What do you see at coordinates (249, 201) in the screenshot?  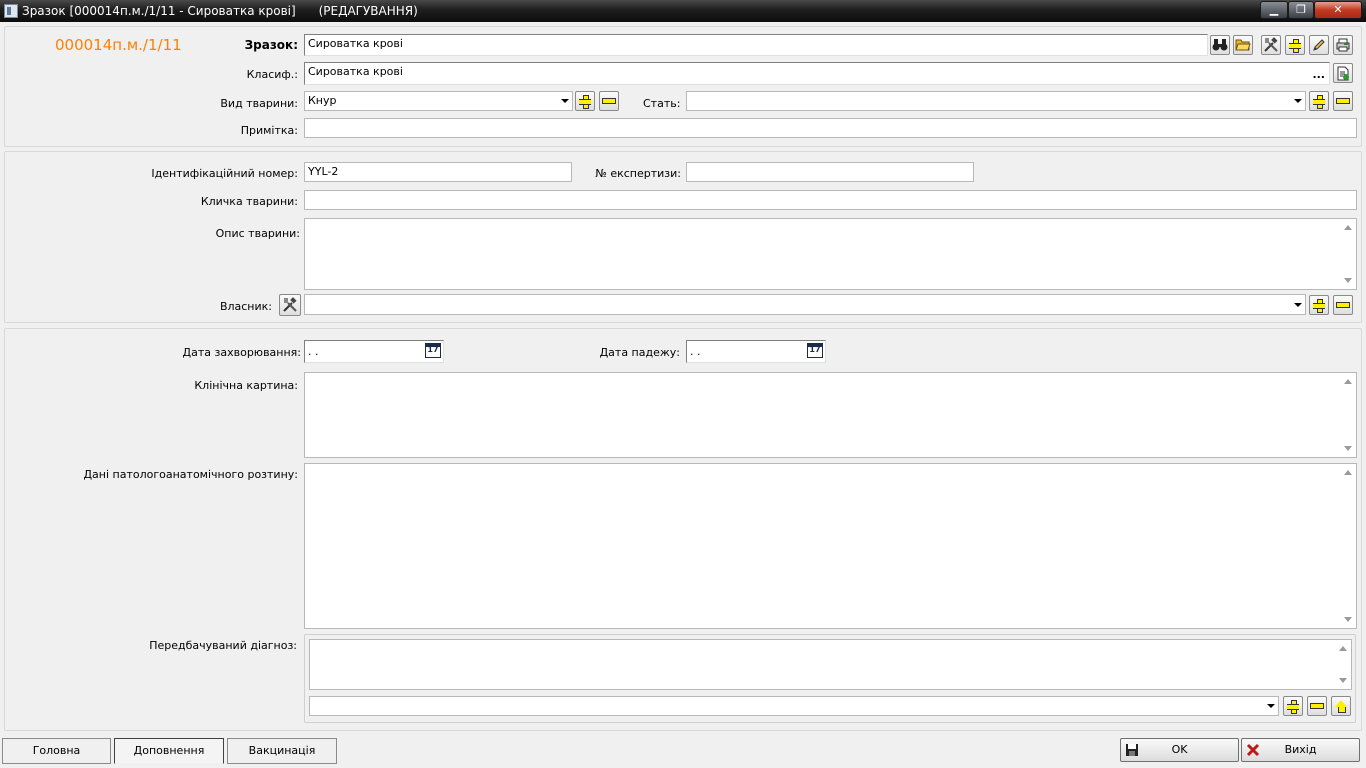 I see `nickname-label: Кличка тварини:` at bounding box center [249, 201].